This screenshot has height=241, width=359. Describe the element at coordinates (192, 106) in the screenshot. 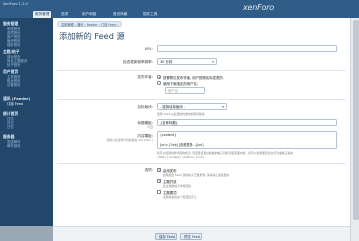

I see `forum-select: - 选择目标版块 -` at that location.